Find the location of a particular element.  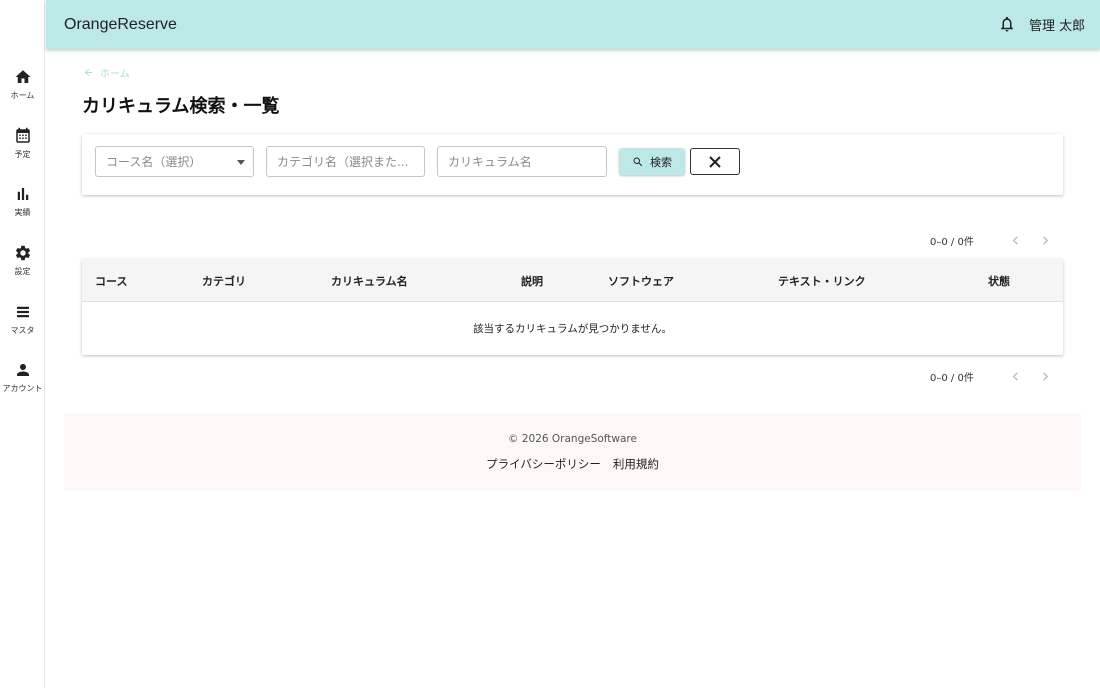

app-title: OrangeReserve is located at coordinates (120, 24).